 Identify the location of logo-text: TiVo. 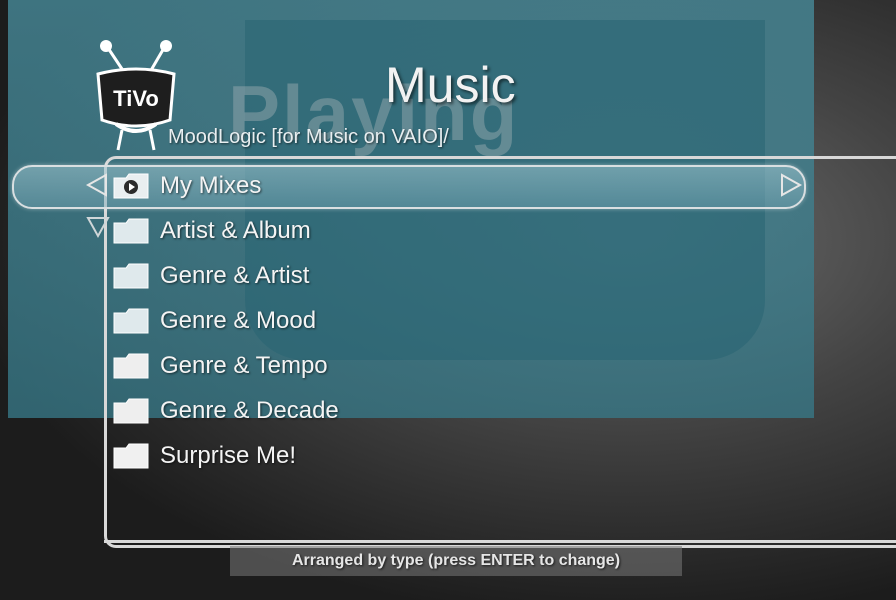
(136, 98).